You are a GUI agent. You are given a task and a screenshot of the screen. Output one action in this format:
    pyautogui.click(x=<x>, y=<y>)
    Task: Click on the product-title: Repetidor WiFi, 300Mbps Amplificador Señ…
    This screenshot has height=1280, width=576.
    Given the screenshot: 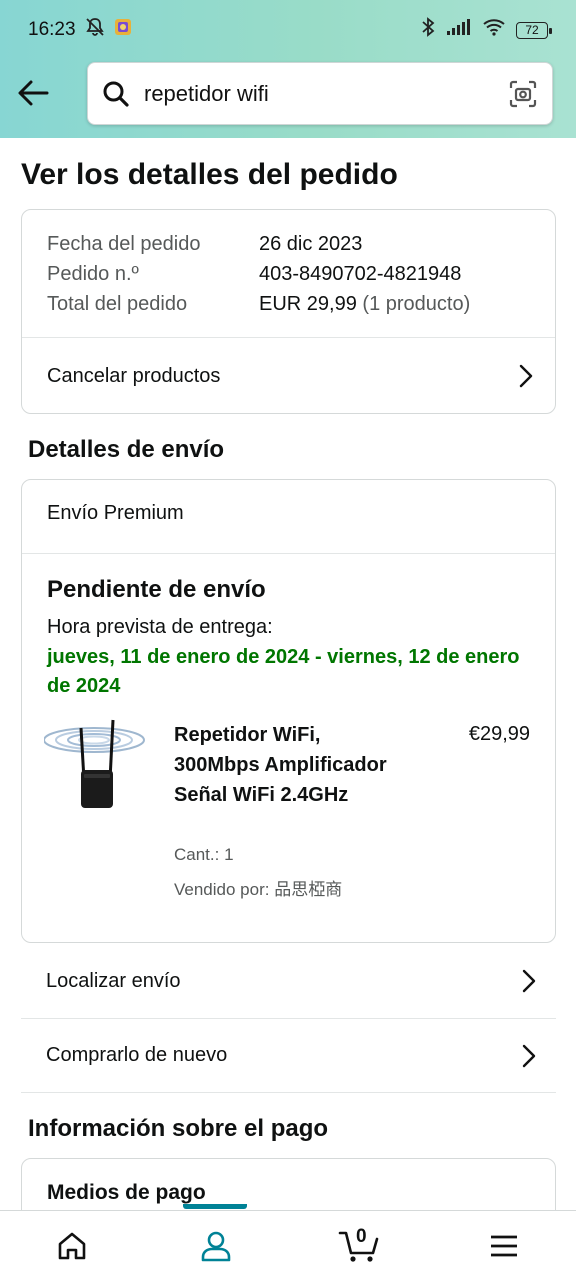 What is the action you would take?
    pyautogui.click(x=286, y=765)
    